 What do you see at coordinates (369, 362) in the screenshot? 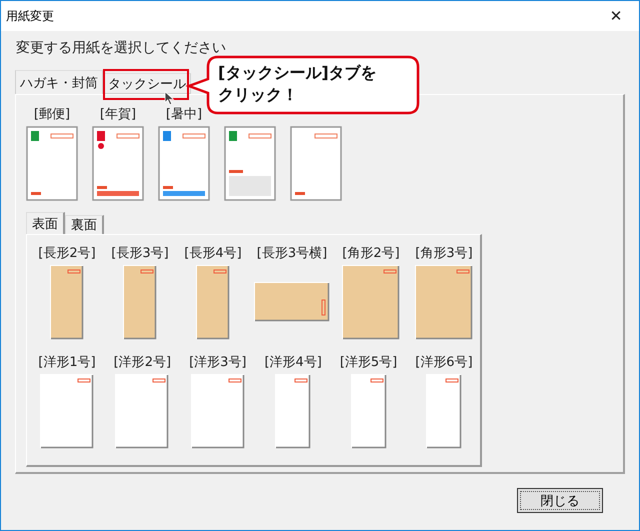
I see `envelope-label: [洋形5号]` at bounding box center [369, 362].